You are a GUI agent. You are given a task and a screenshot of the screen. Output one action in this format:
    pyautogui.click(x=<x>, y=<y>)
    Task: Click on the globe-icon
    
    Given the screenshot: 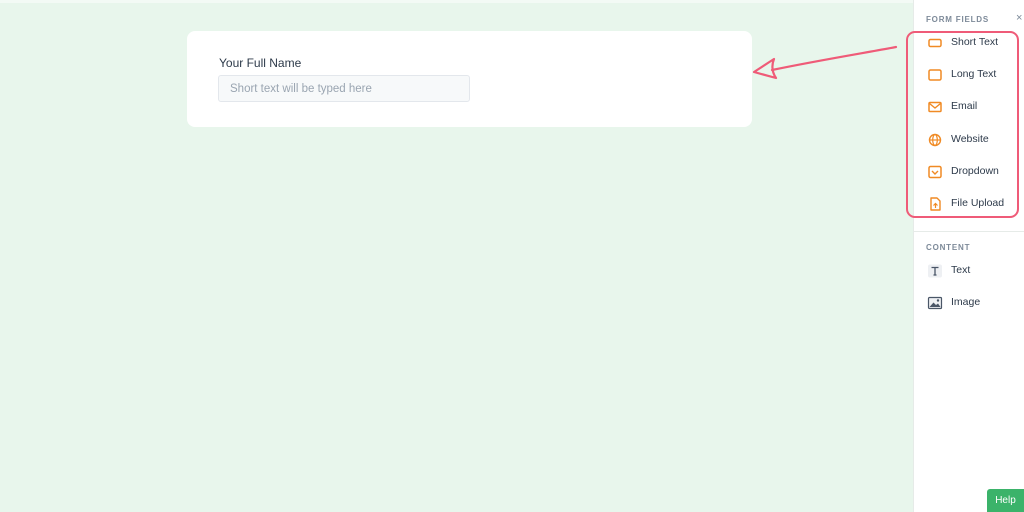 What is the action you would take?
    pyautogui.click(x=935, y=140)
    